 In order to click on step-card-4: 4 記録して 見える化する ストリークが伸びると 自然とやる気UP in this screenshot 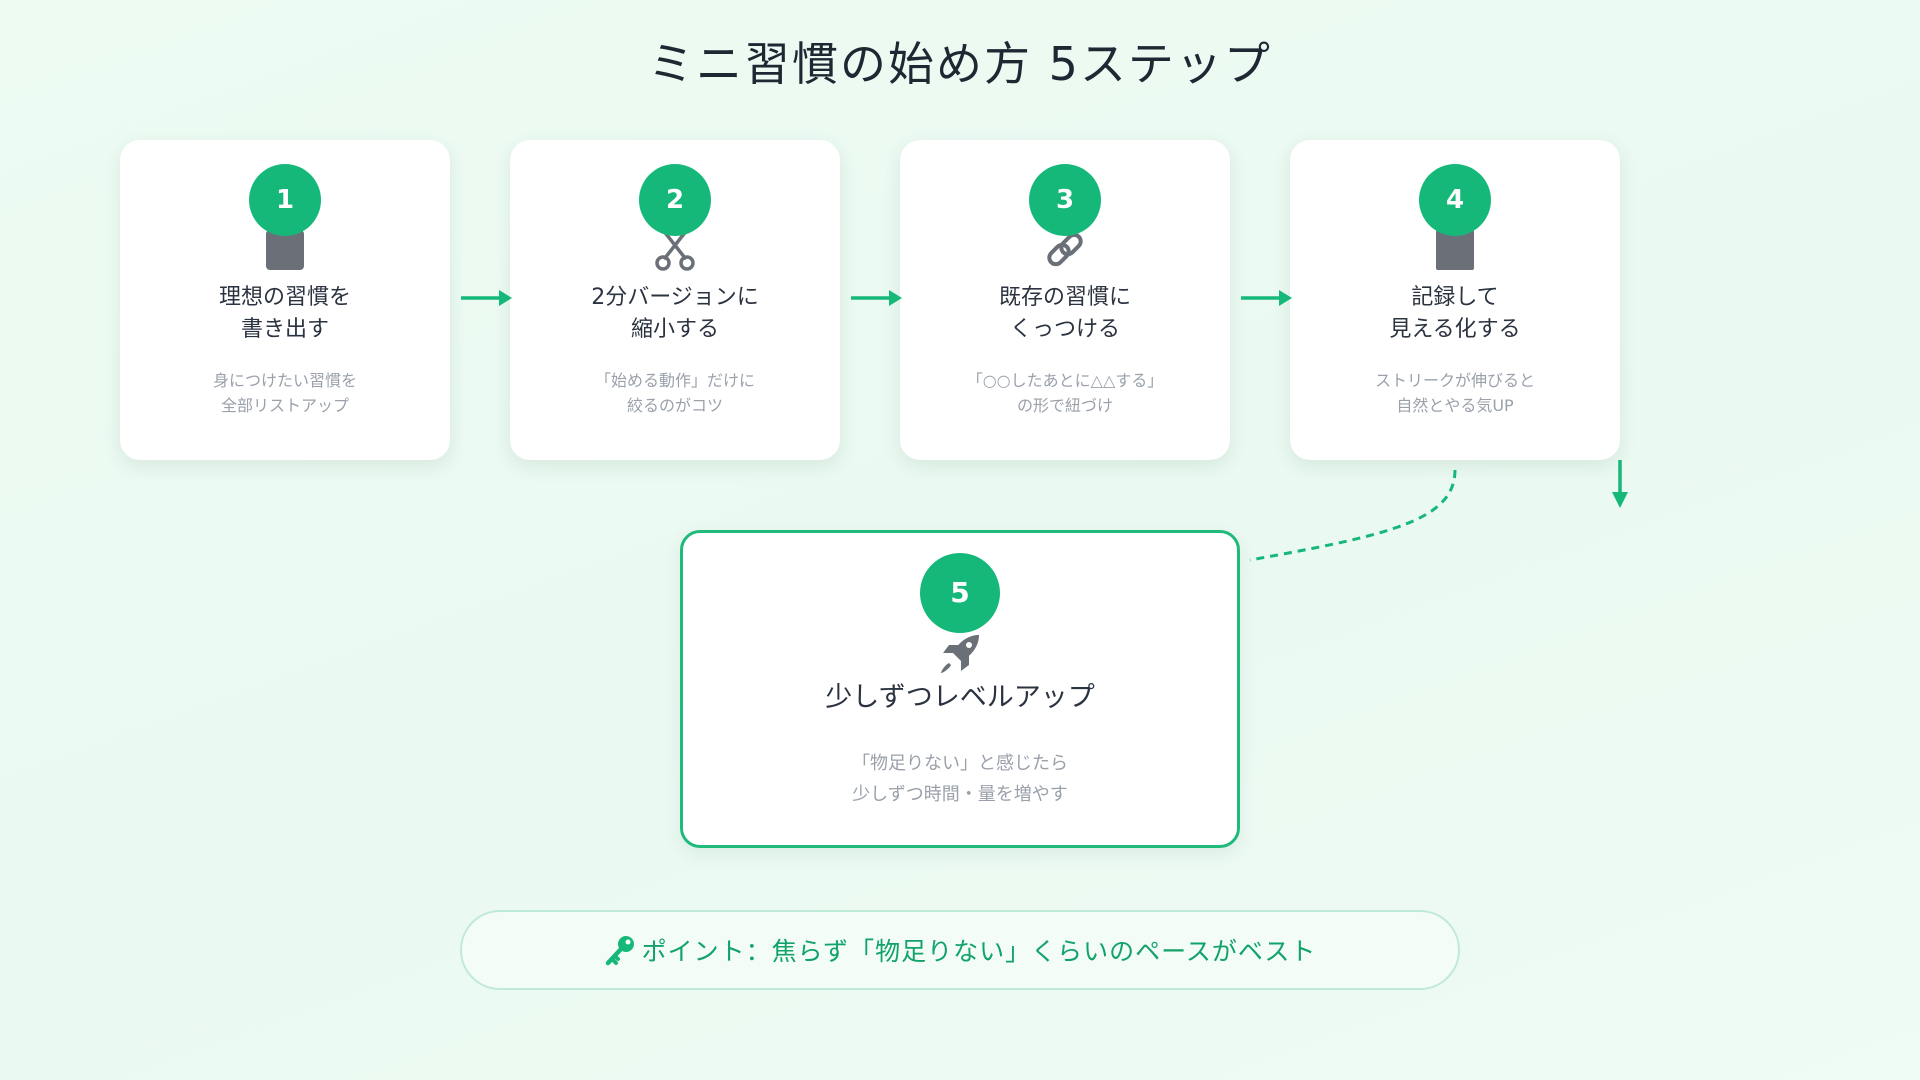, I will do `click(1455, 300)`.